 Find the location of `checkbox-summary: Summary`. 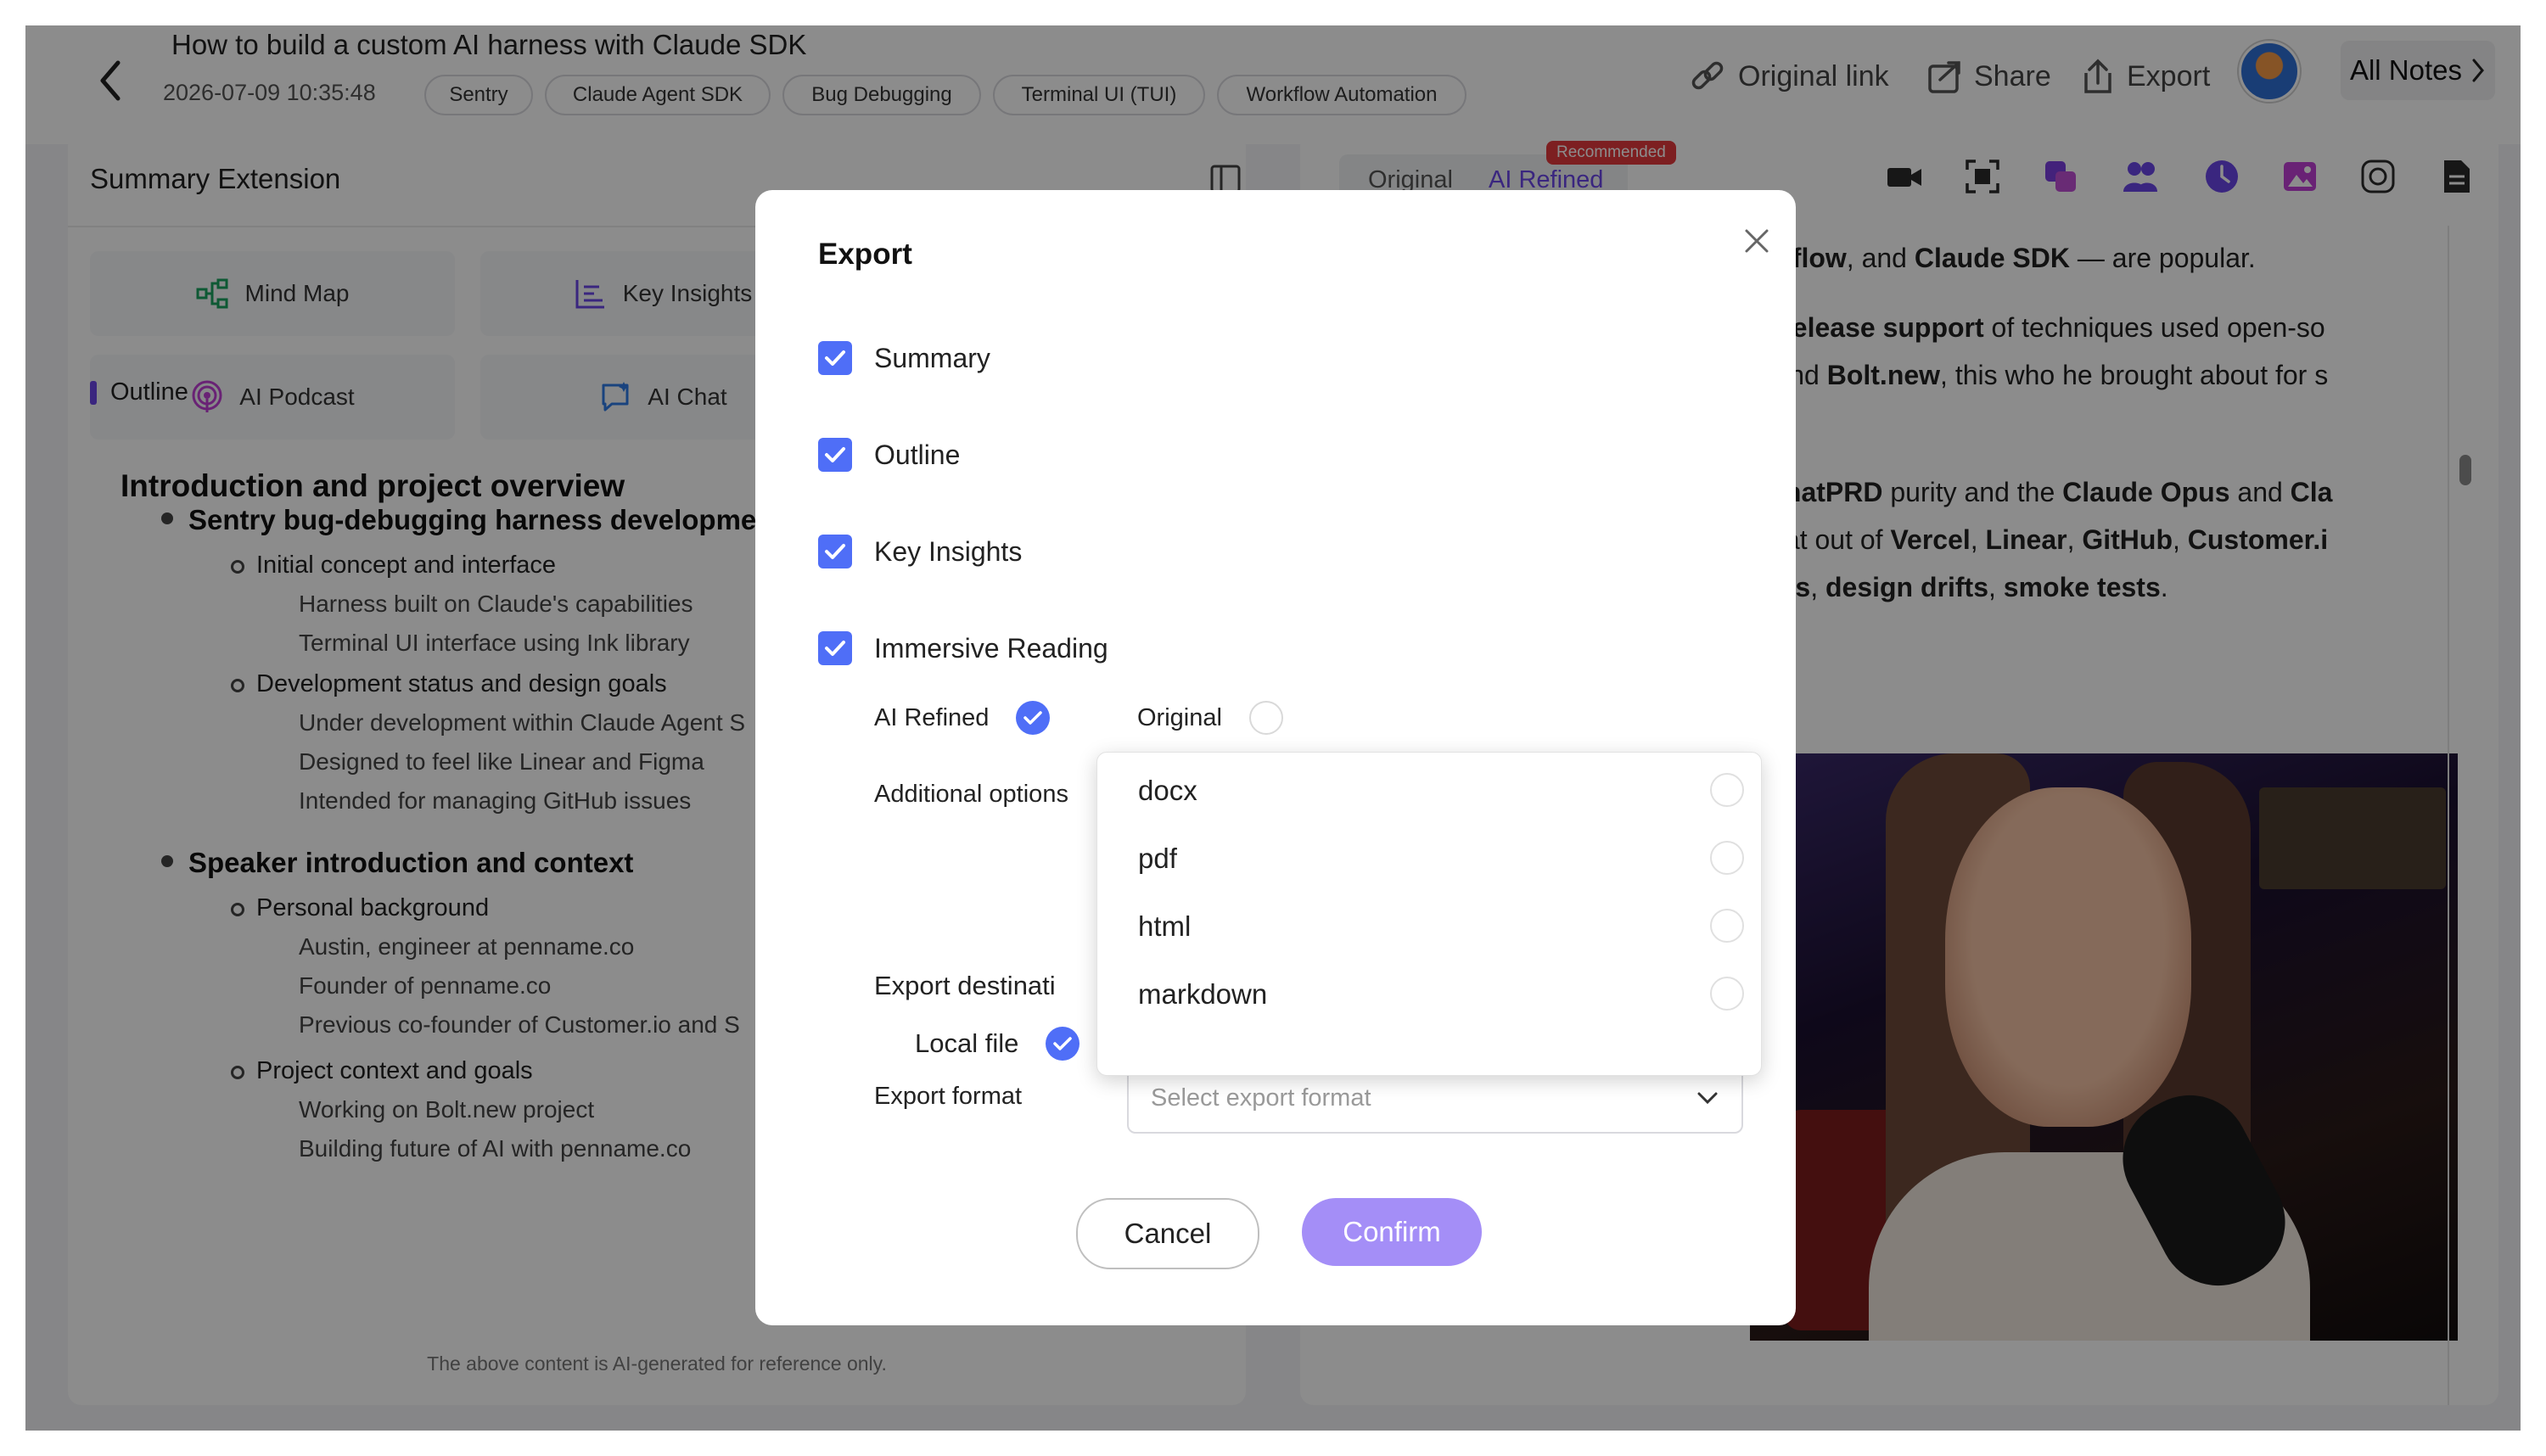

checkbox-summary: Summary is located at coordinates (904, 358).